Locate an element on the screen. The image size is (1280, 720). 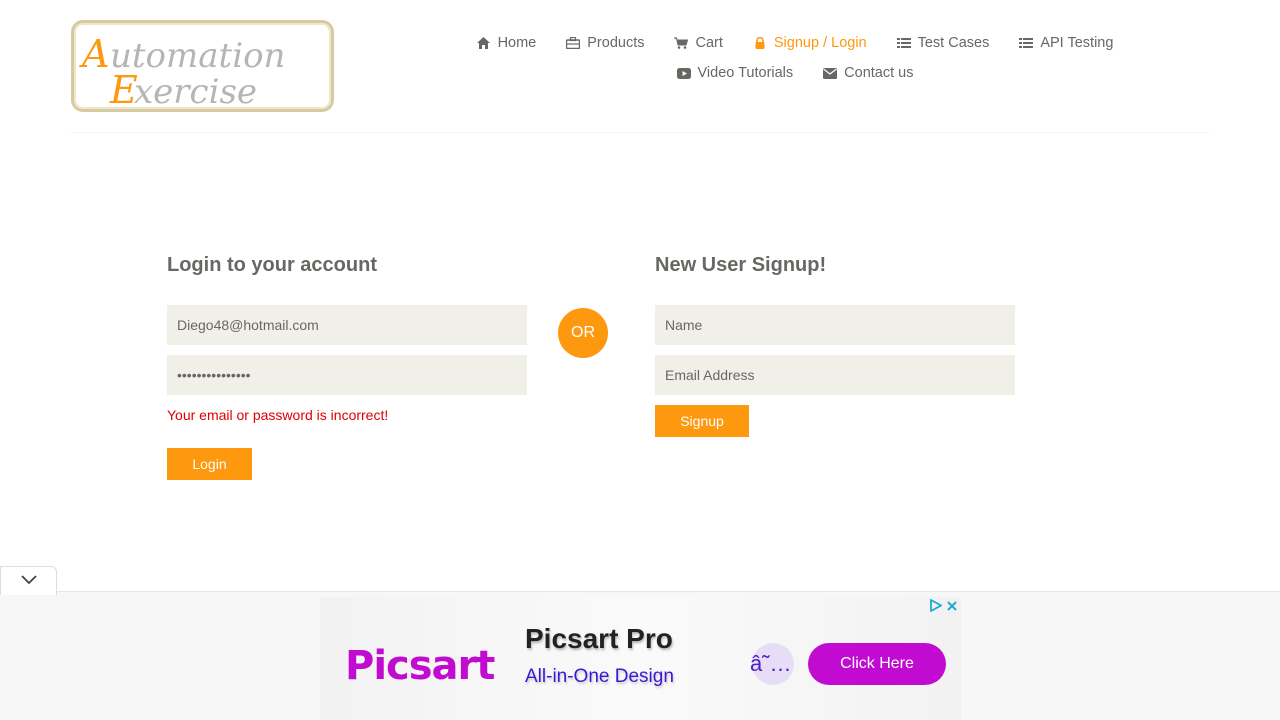
chevron-down-icon is located at coordinates (28, 581).